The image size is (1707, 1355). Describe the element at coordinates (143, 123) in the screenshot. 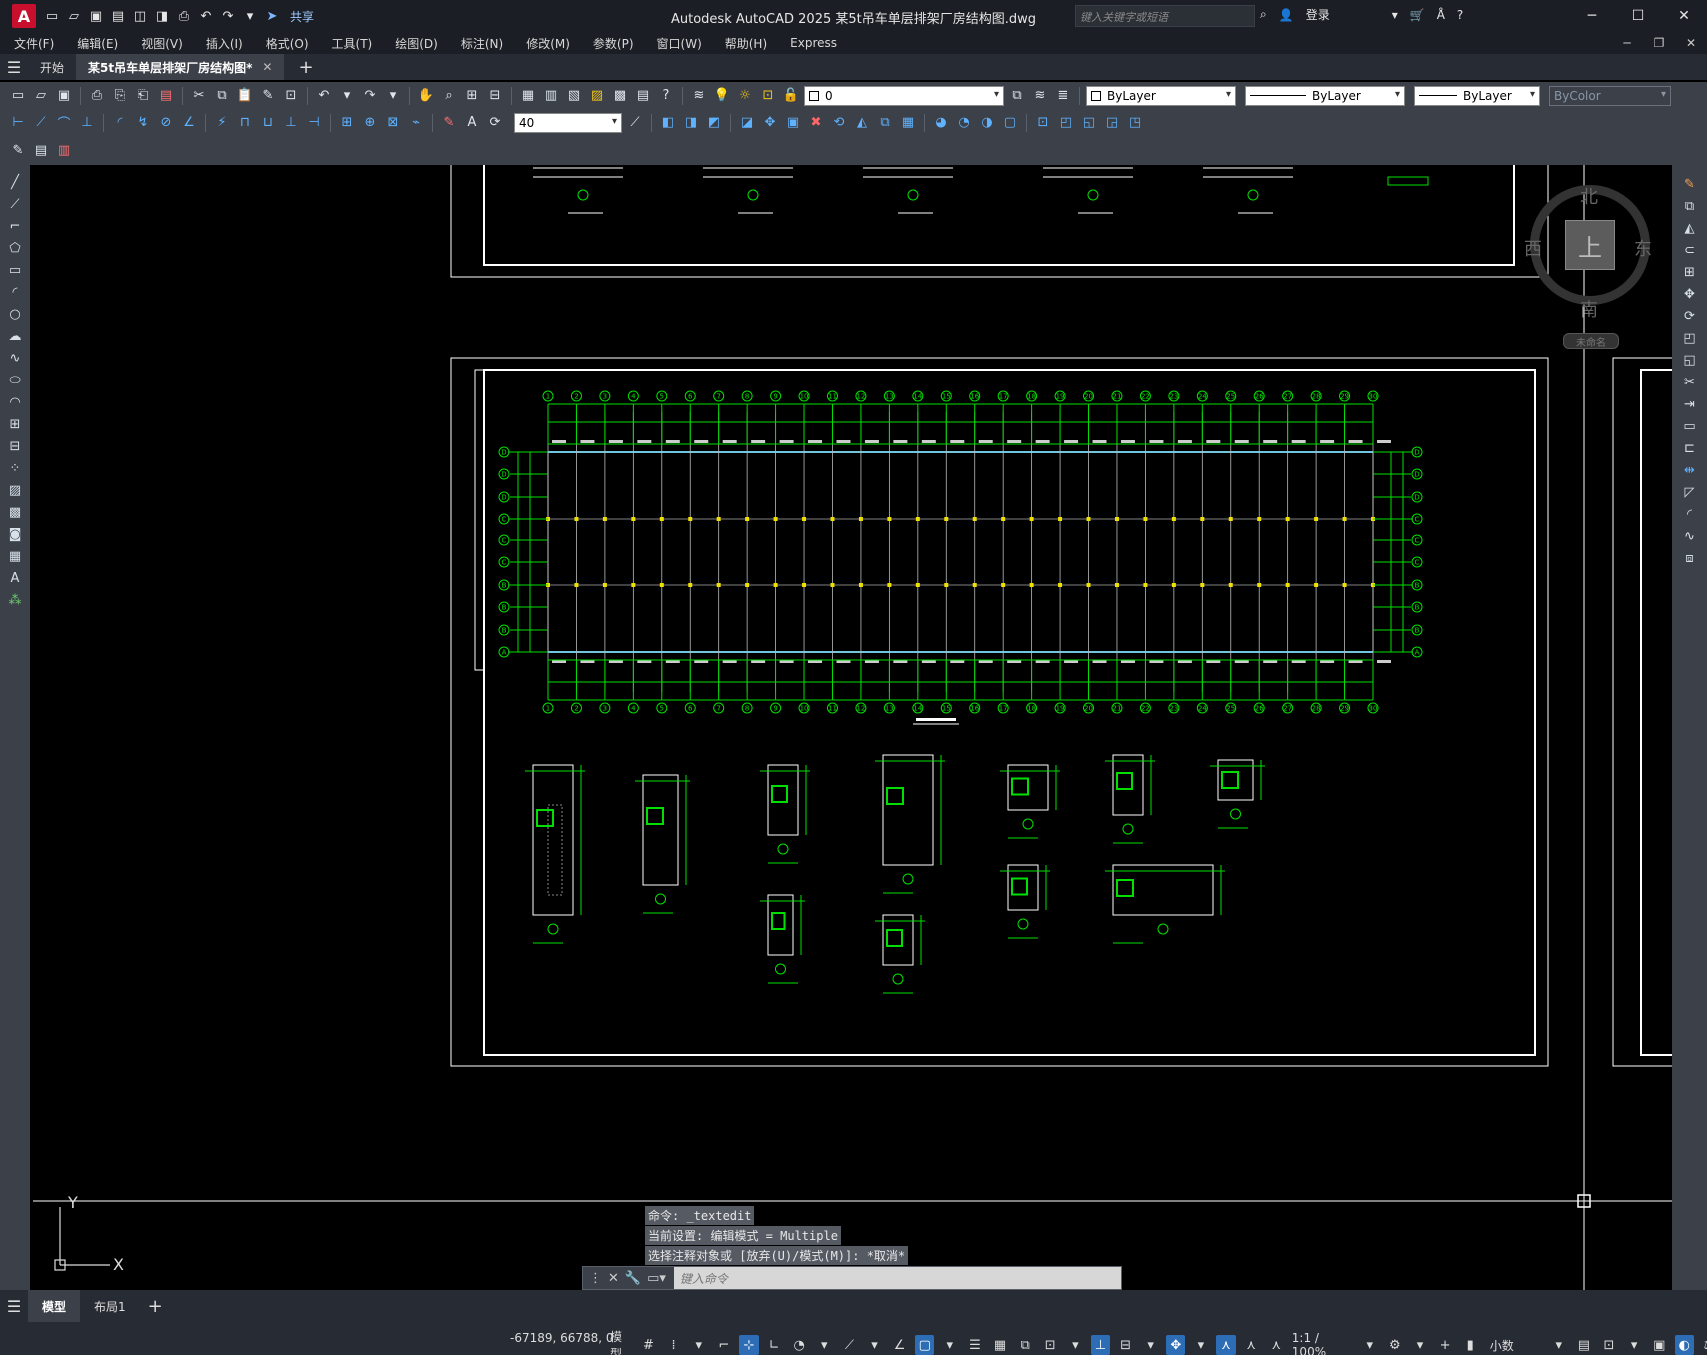

I see `dim-jogged-icon: ↯` at that location.